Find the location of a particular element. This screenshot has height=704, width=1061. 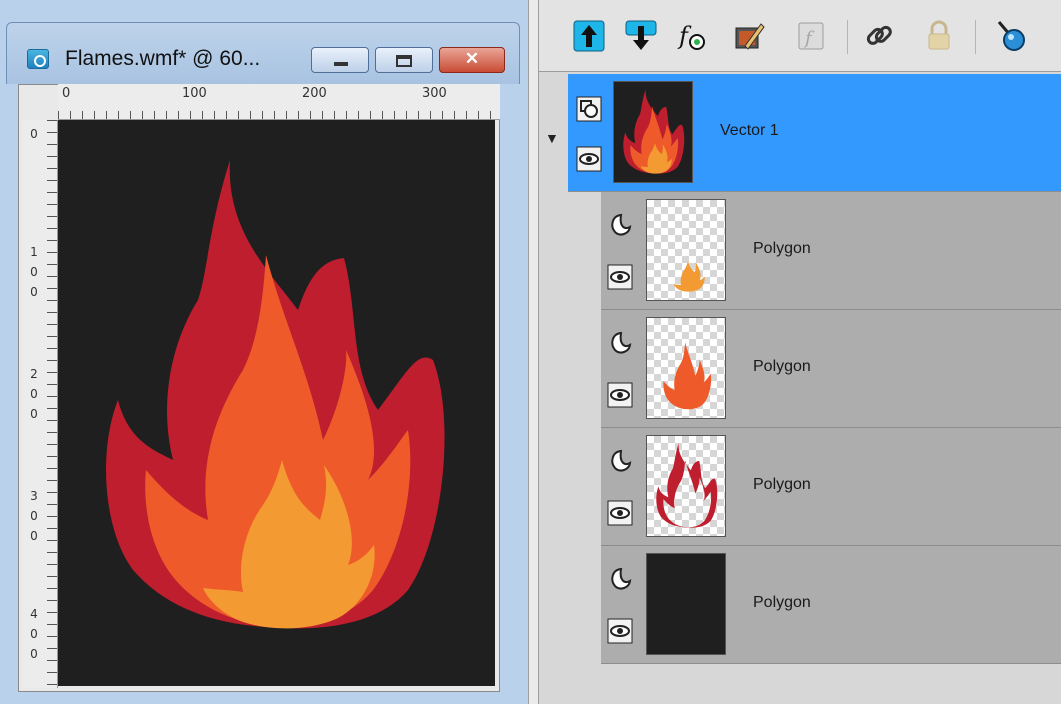

svg-text: f is located at coordinates (684, 36).